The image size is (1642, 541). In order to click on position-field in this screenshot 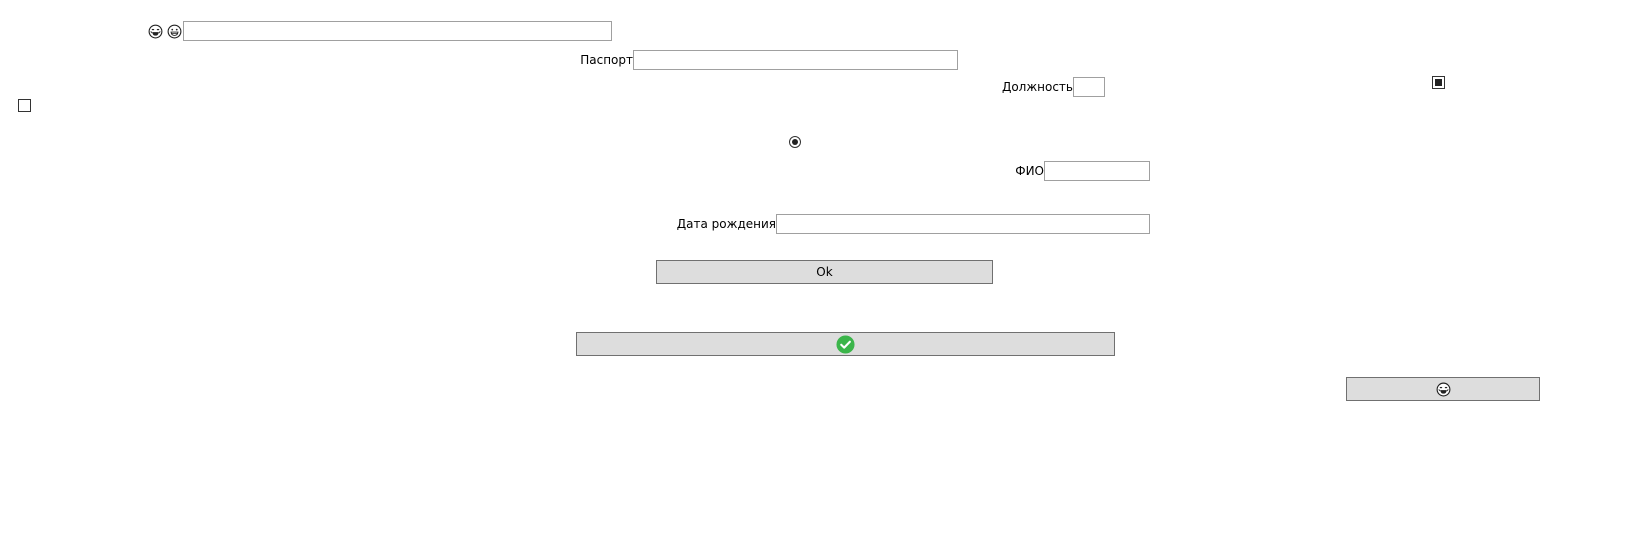, I will do `click(1089, 87)`.